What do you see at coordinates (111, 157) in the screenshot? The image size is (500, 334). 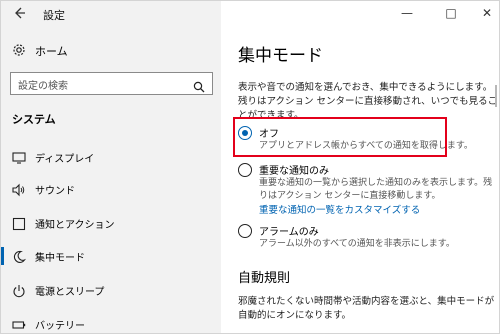 I see `sidebar-item-display: ディスプレイ` at bounding box center [111, 157].